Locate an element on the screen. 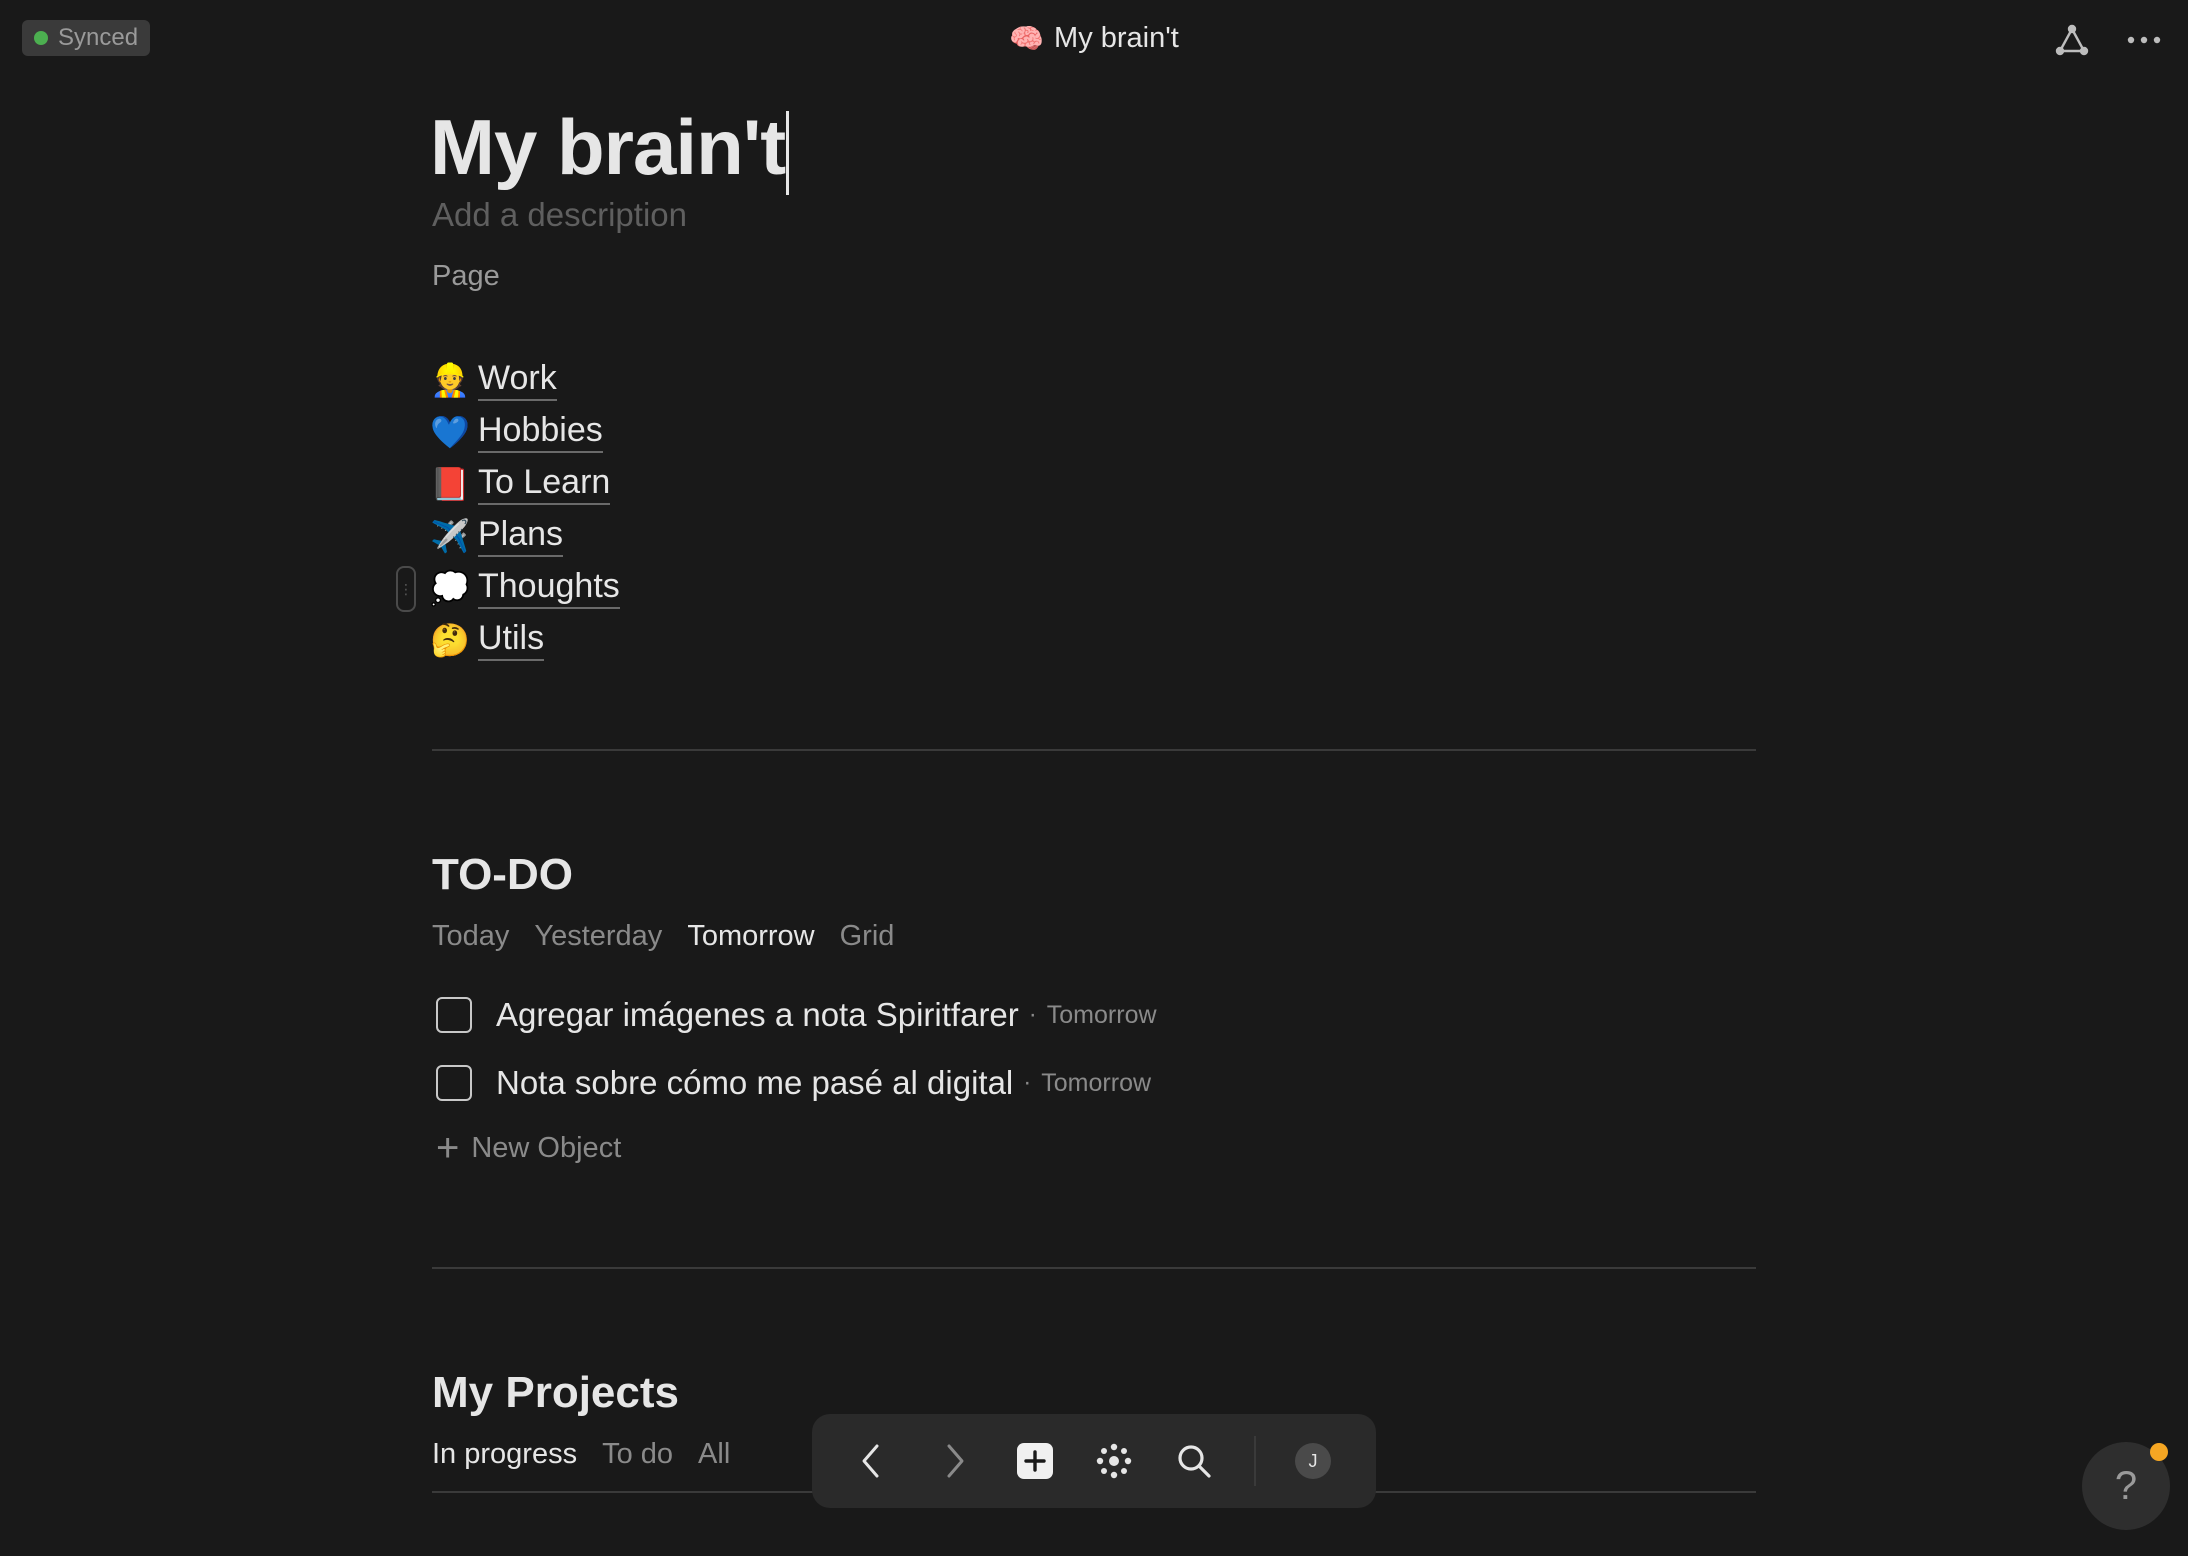 This screenshot has width=2188, height=1556. thinking-face-emoji-icon: 🤔 is located at coordinates (450, 640).